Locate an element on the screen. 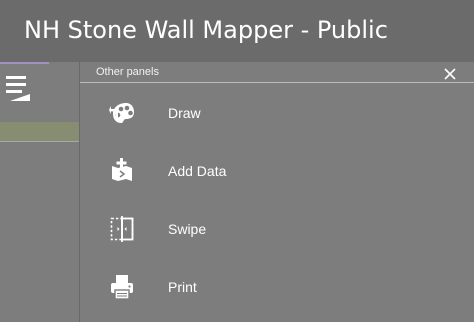  left-selected-row is located at coordinates (39, 131).